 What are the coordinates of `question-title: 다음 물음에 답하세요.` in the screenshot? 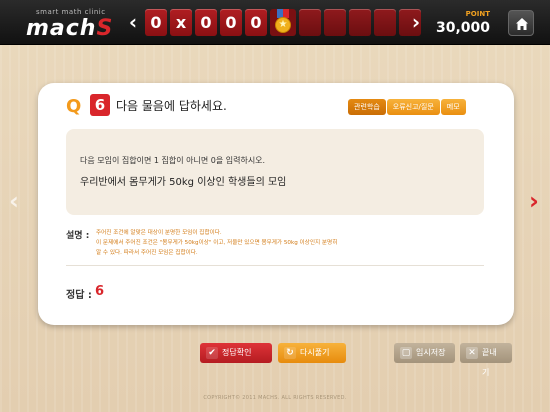 It's located at (171, 106).